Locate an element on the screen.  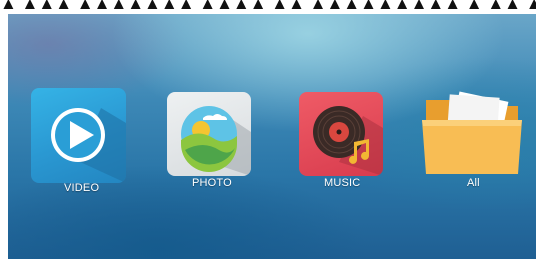
video-label: VIDEO is located at coordinates (82, 188).